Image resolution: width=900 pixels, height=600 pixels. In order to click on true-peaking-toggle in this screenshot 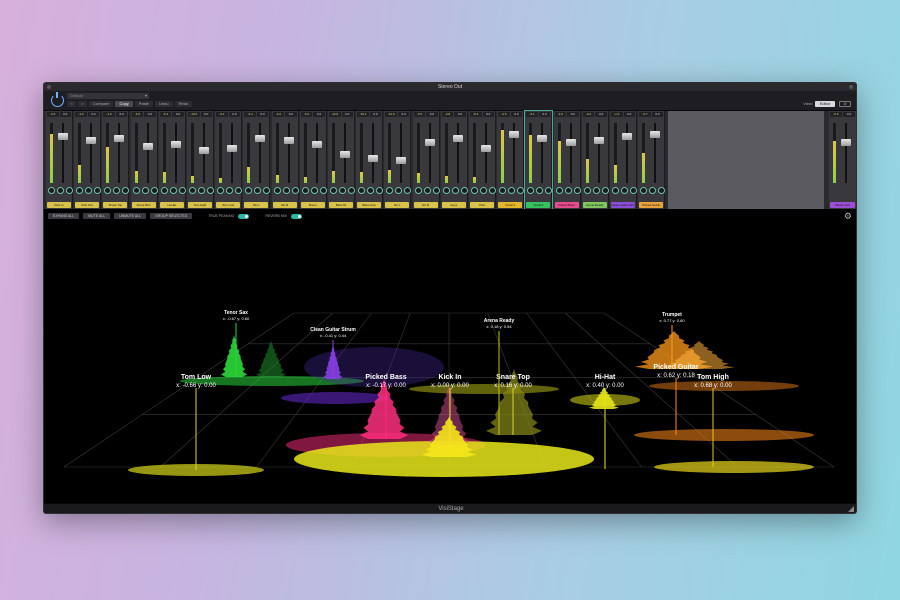, I will do `click(244, 216)`.